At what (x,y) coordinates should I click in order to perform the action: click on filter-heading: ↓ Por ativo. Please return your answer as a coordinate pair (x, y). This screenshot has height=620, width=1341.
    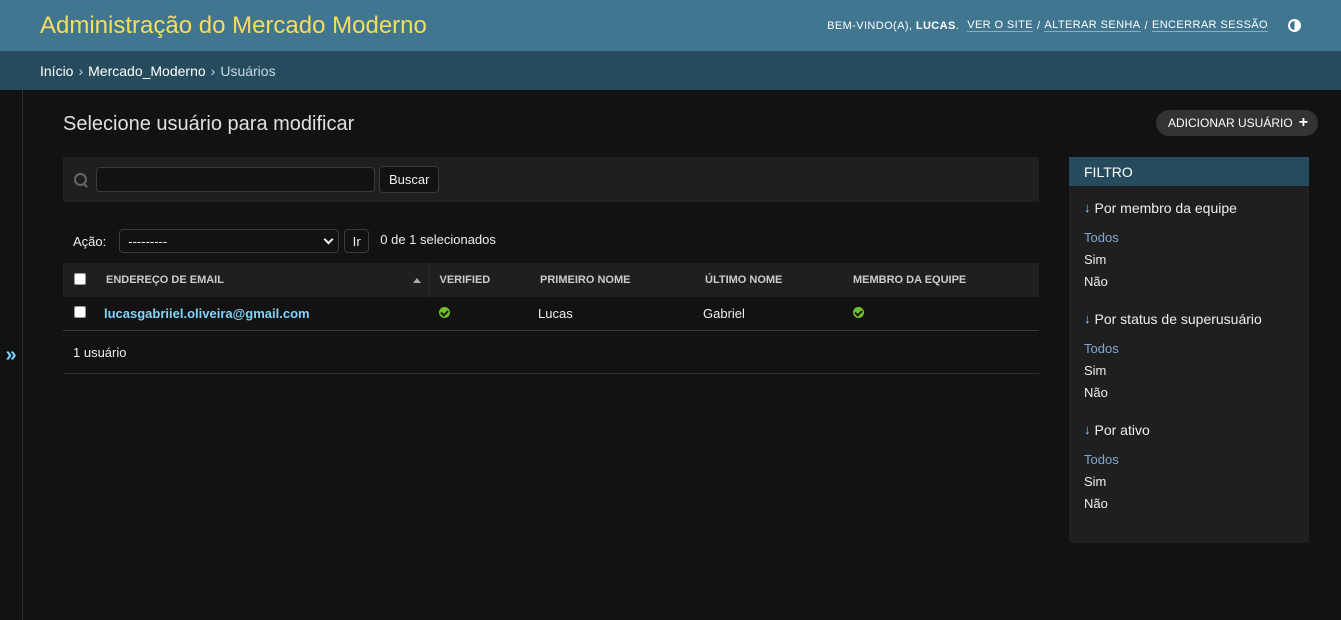
    Looking at the image, I should click on (1196, 429).